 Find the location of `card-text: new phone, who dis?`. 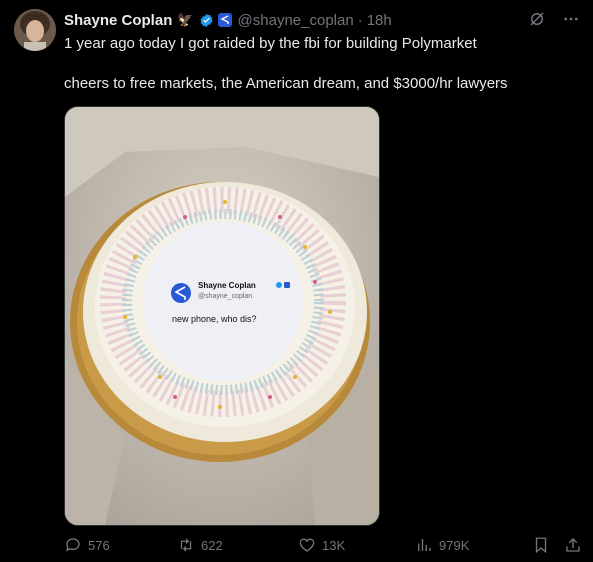

card-text: new phone, who dis? is located at coordinates (214, 319).